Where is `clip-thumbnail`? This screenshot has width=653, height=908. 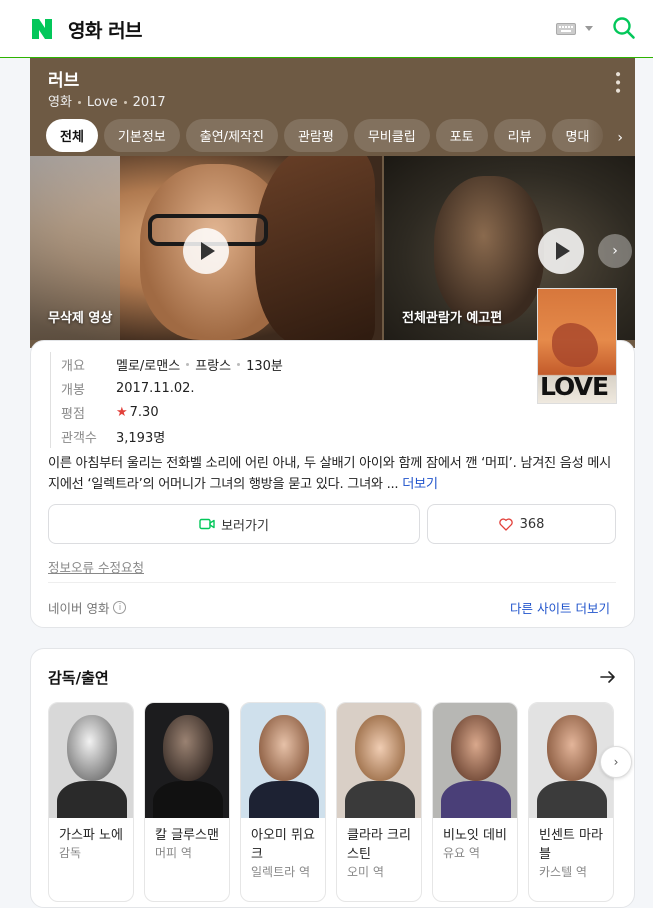 clip-thumbnail is located at coordinates (489, 251).